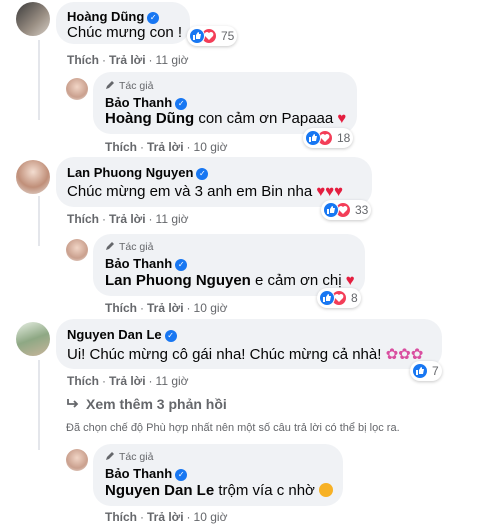 The width and height of the screenshot is (502, 524). Describe the element at coordinates (178, 280) in the screenshot. I see `mention-link: Lan Phuong Nguyen` at that location.